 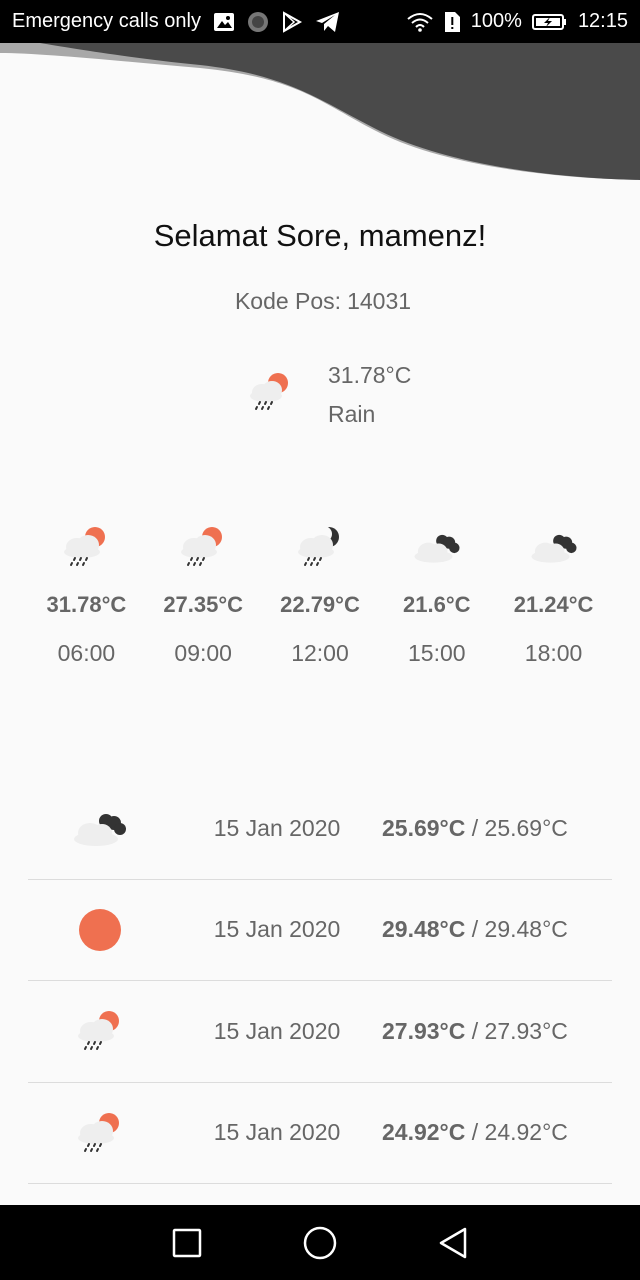 I want to click on current-weather: 31.78°C Rain, so click(x=328, y=395).